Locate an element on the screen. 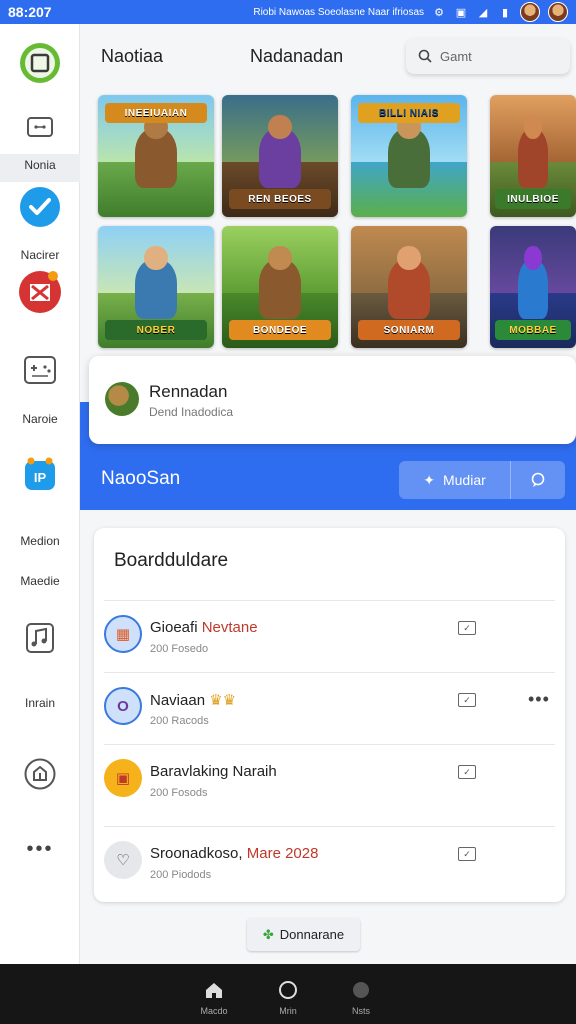 The height and width of the screenshot is (1024, 576). rail-label-1: Nonia is located at coordinates (40, 165).